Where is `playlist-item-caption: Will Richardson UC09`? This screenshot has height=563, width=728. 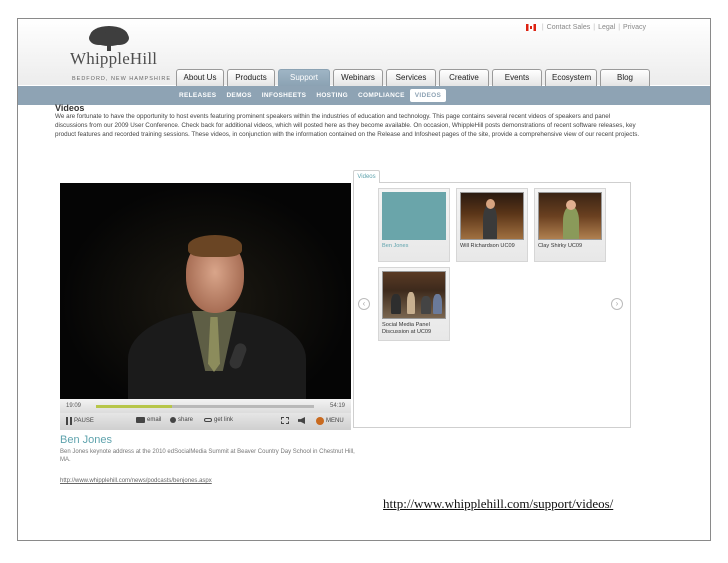
playlist-item-caption: Will Richardson UC09 is located at coordinates (487, 246).